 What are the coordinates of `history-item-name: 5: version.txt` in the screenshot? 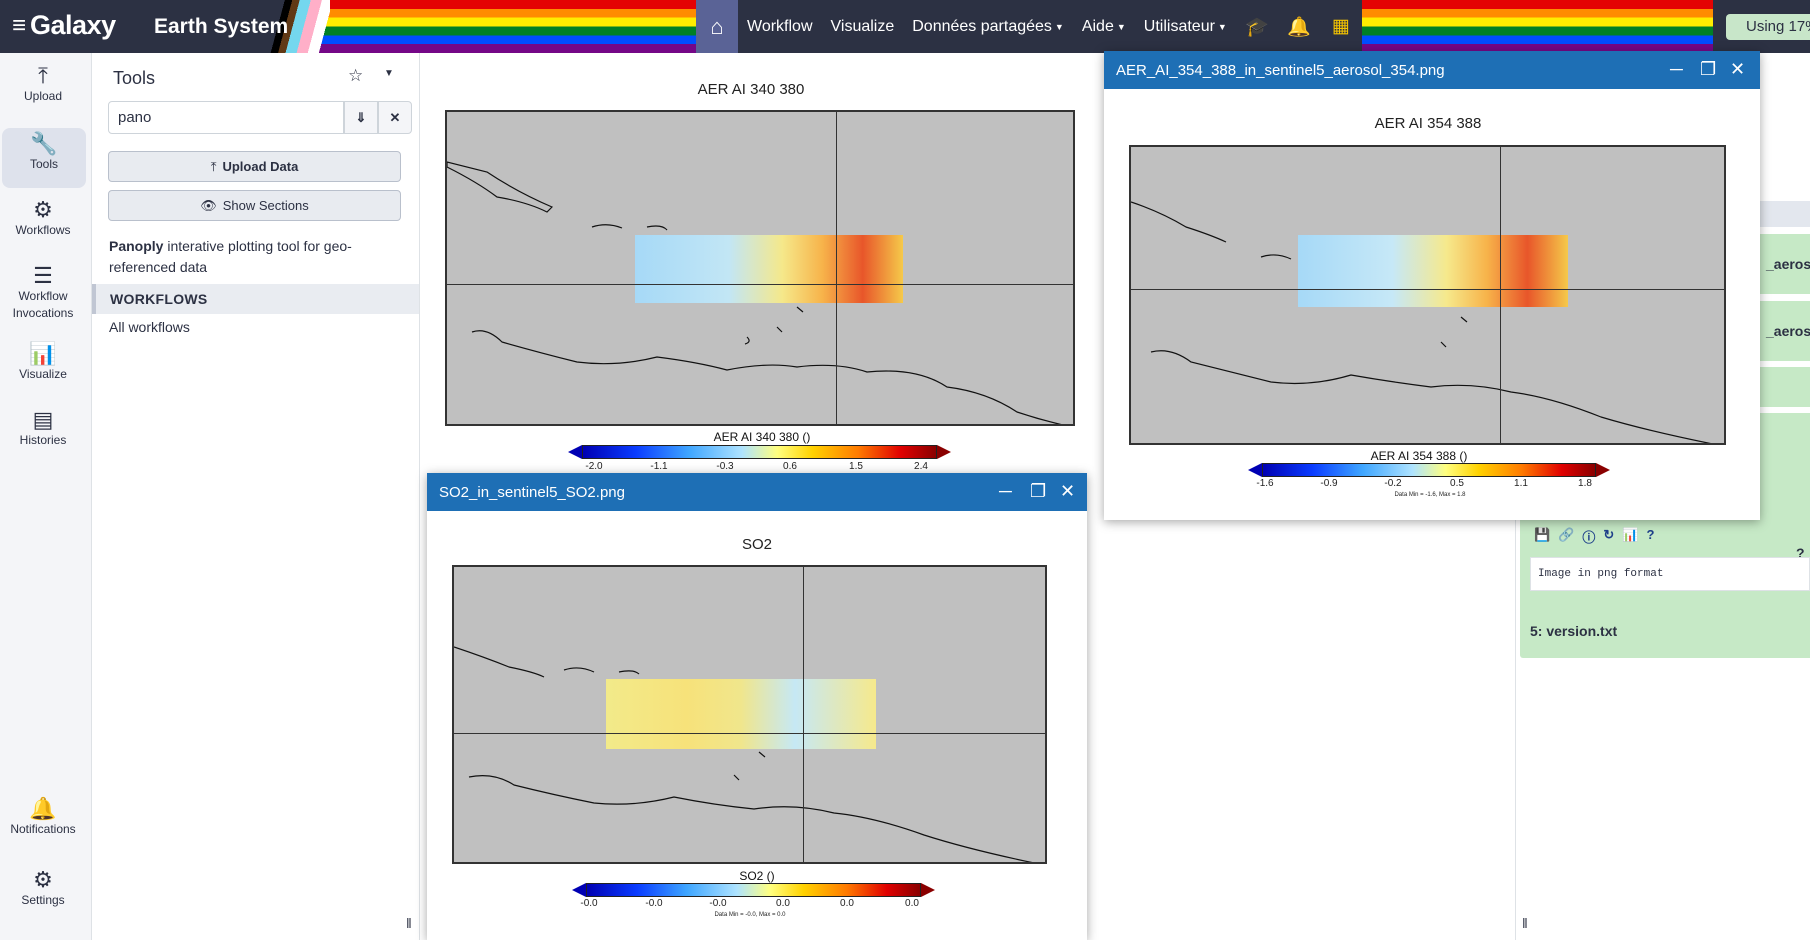 It's located at (1574, 631).